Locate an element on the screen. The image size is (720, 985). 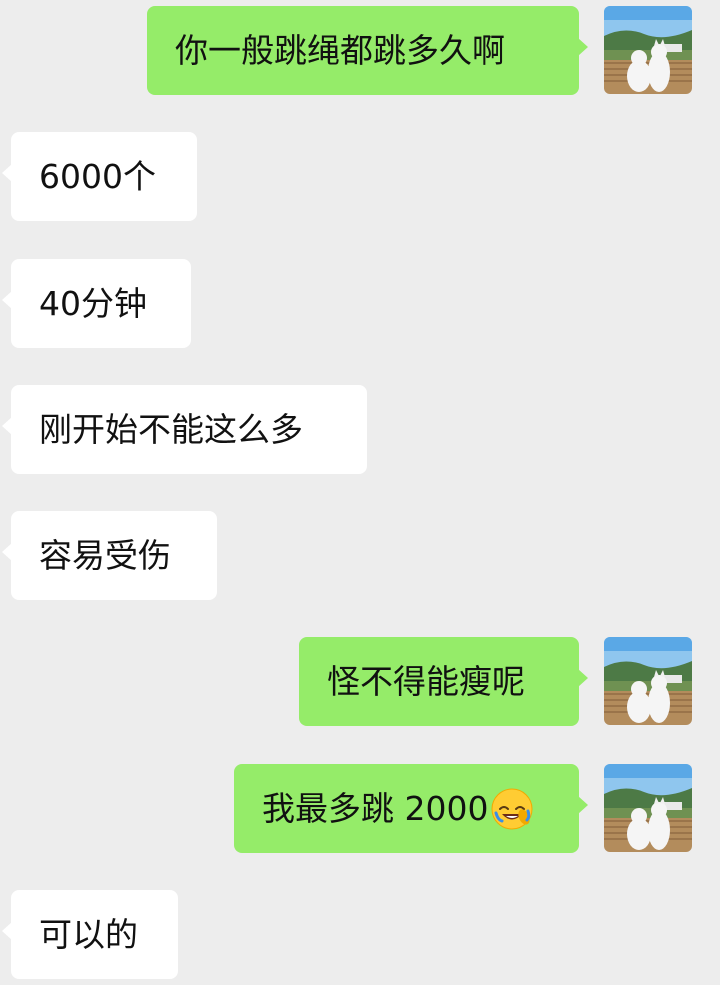
message-bubble: 容易受伤 is located at coordinates (109, 555).